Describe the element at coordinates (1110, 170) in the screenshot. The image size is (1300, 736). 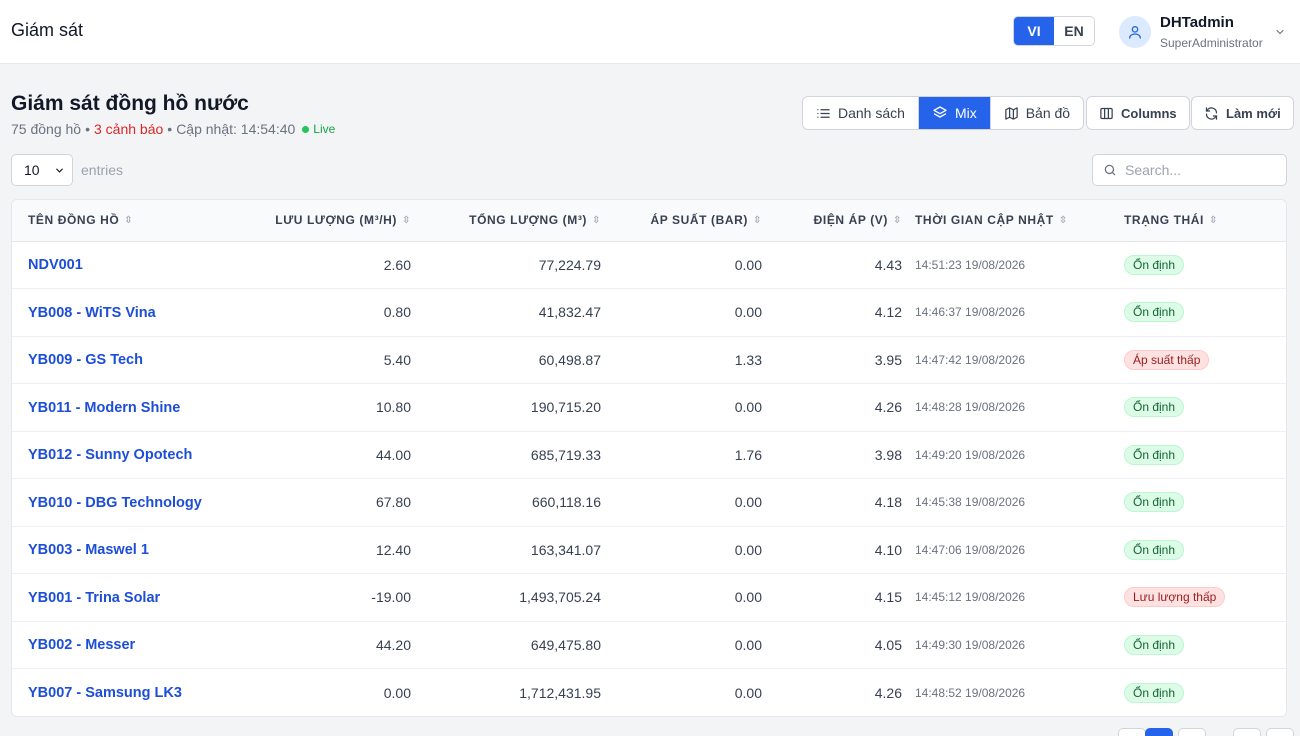
I see `search-icon` at that location.